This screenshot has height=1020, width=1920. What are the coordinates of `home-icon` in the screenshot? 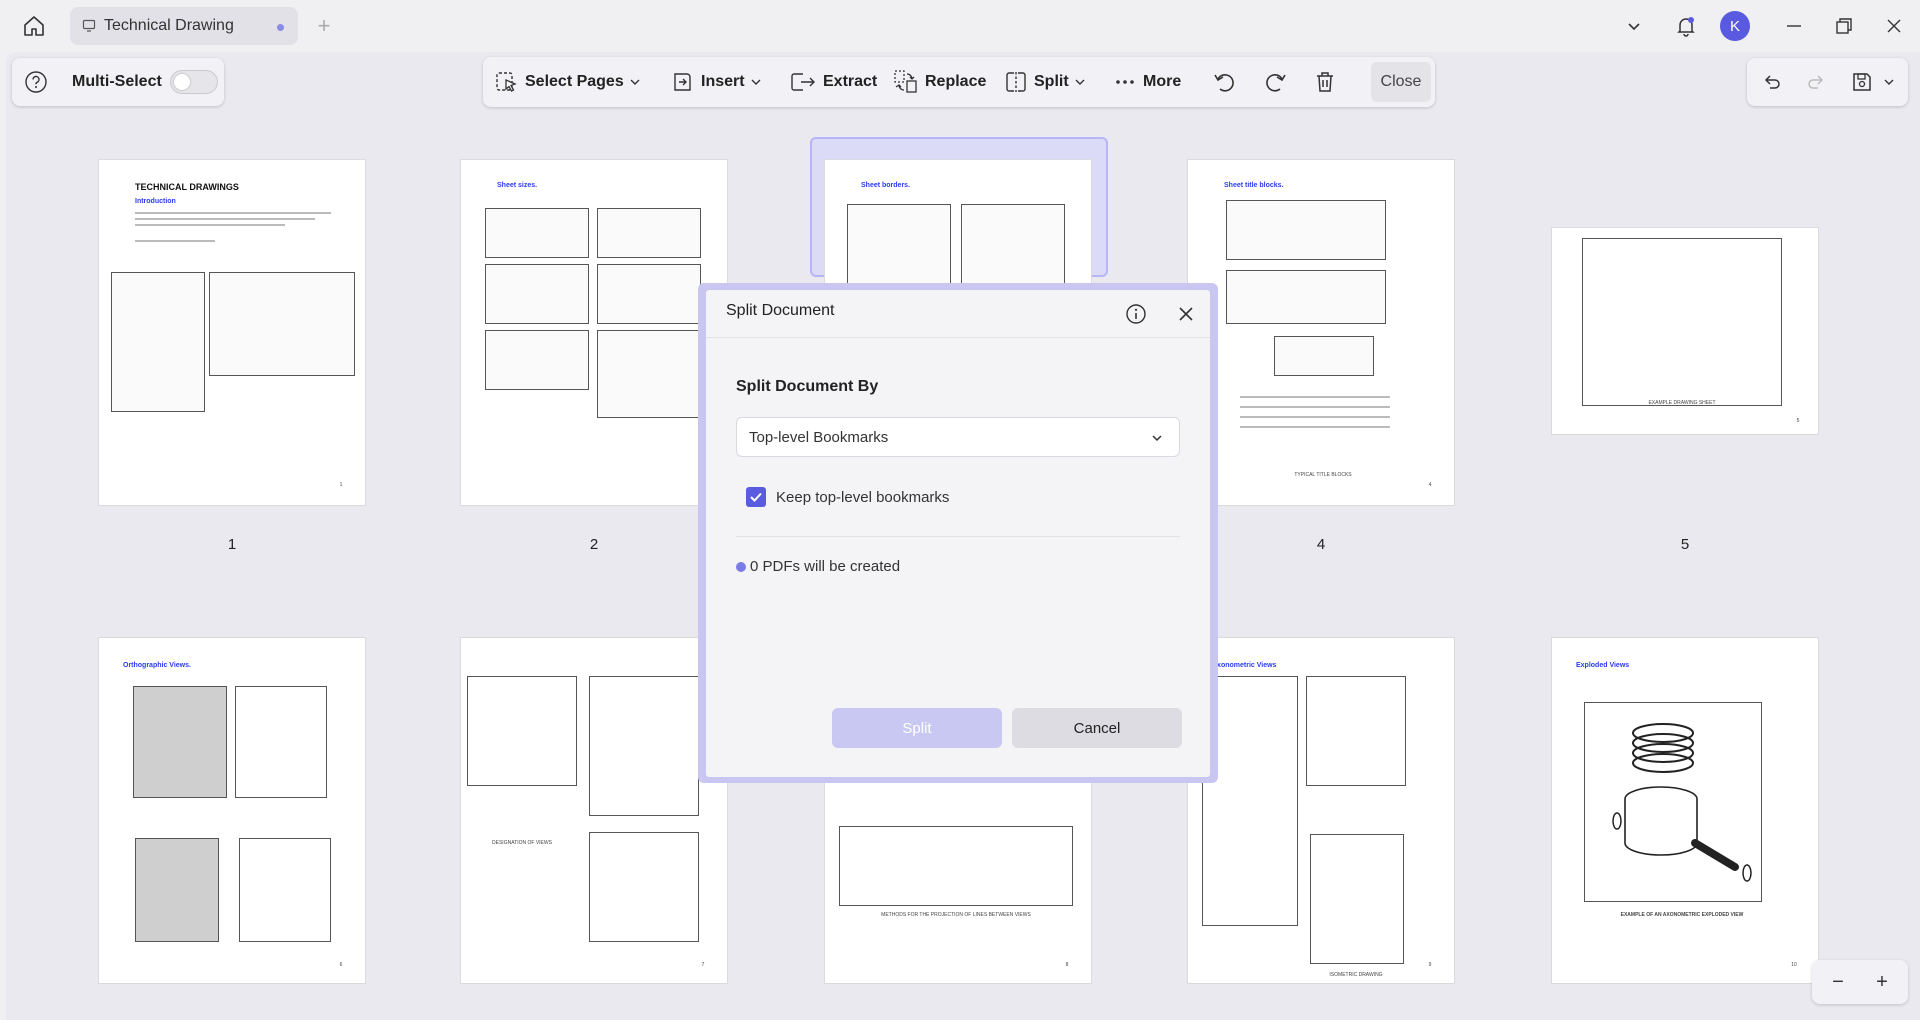 It's located at (34, 26).